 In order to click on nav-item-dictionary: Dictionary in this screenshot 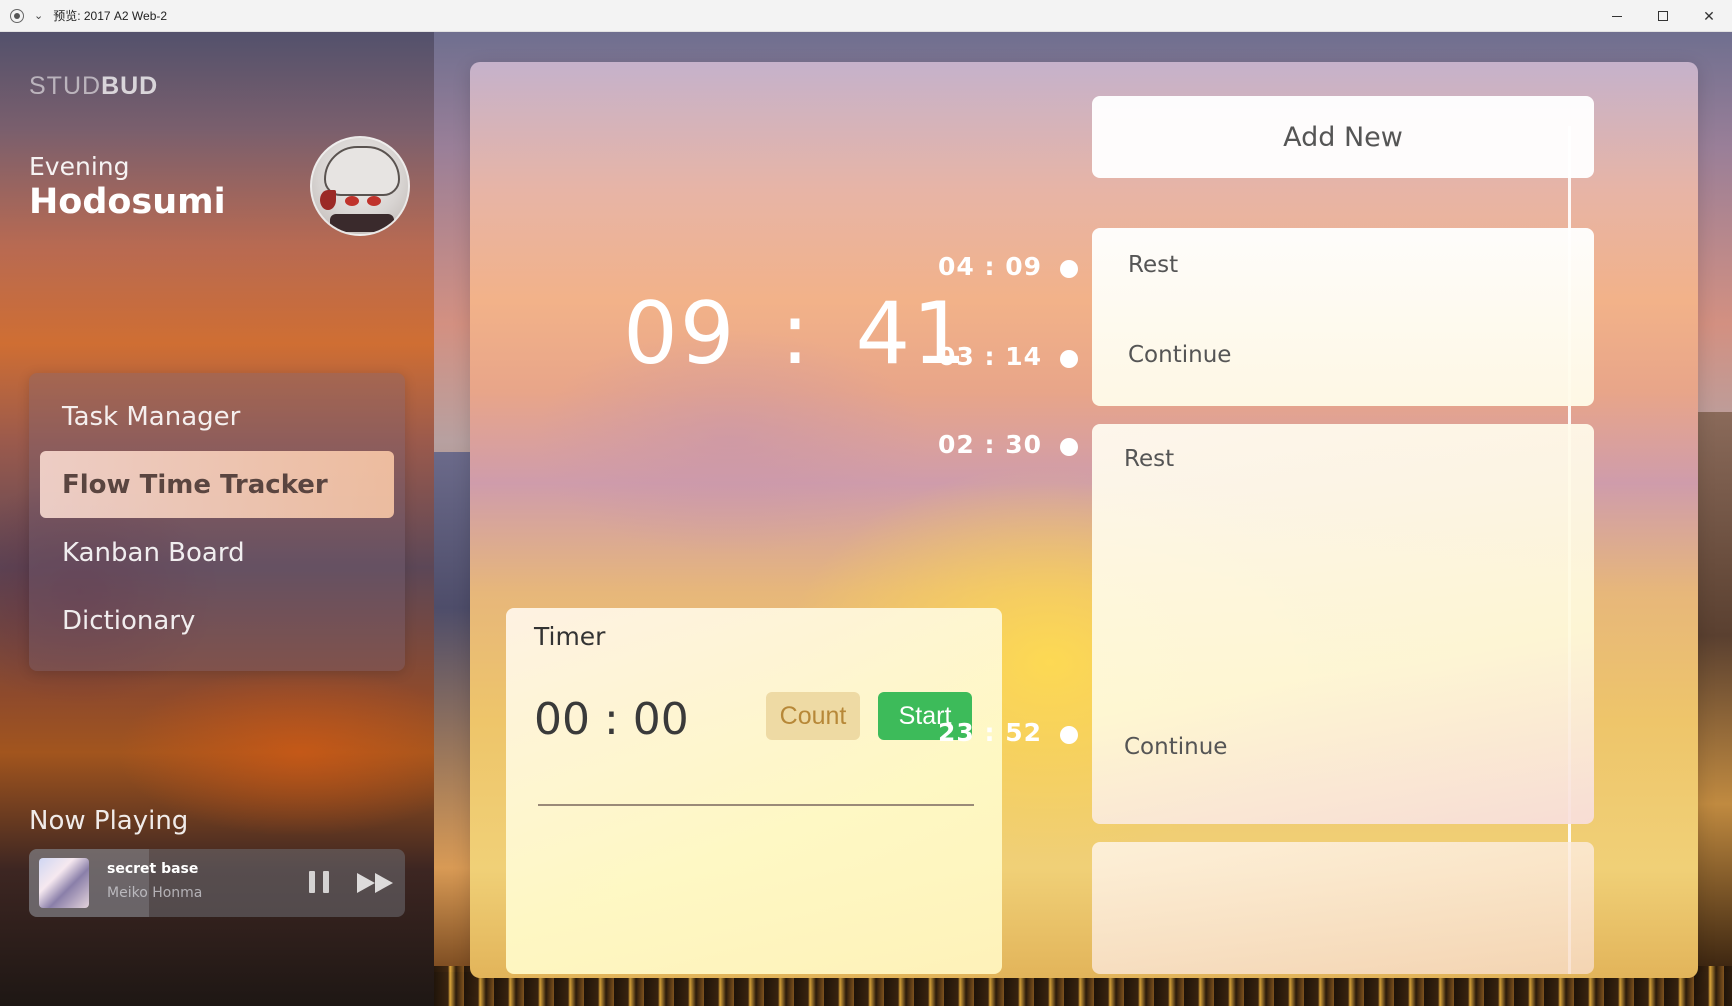, I will do `click(217, 620)`.